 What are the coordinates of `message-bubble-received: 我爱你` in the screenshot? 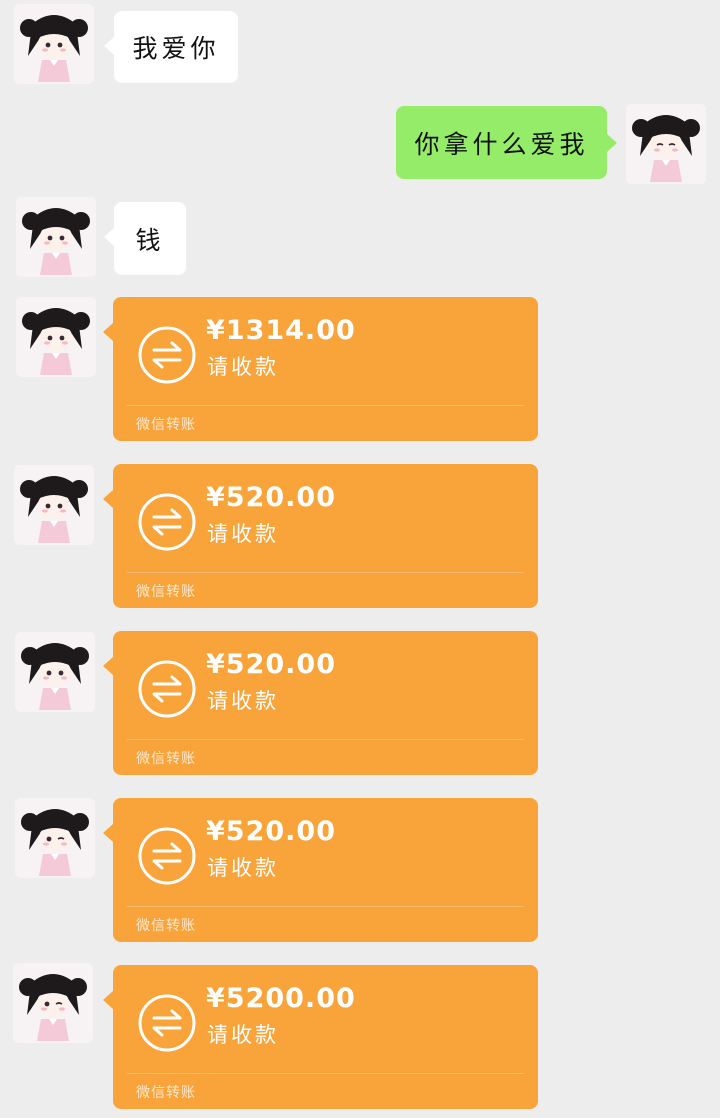 It's located at (171, 47).